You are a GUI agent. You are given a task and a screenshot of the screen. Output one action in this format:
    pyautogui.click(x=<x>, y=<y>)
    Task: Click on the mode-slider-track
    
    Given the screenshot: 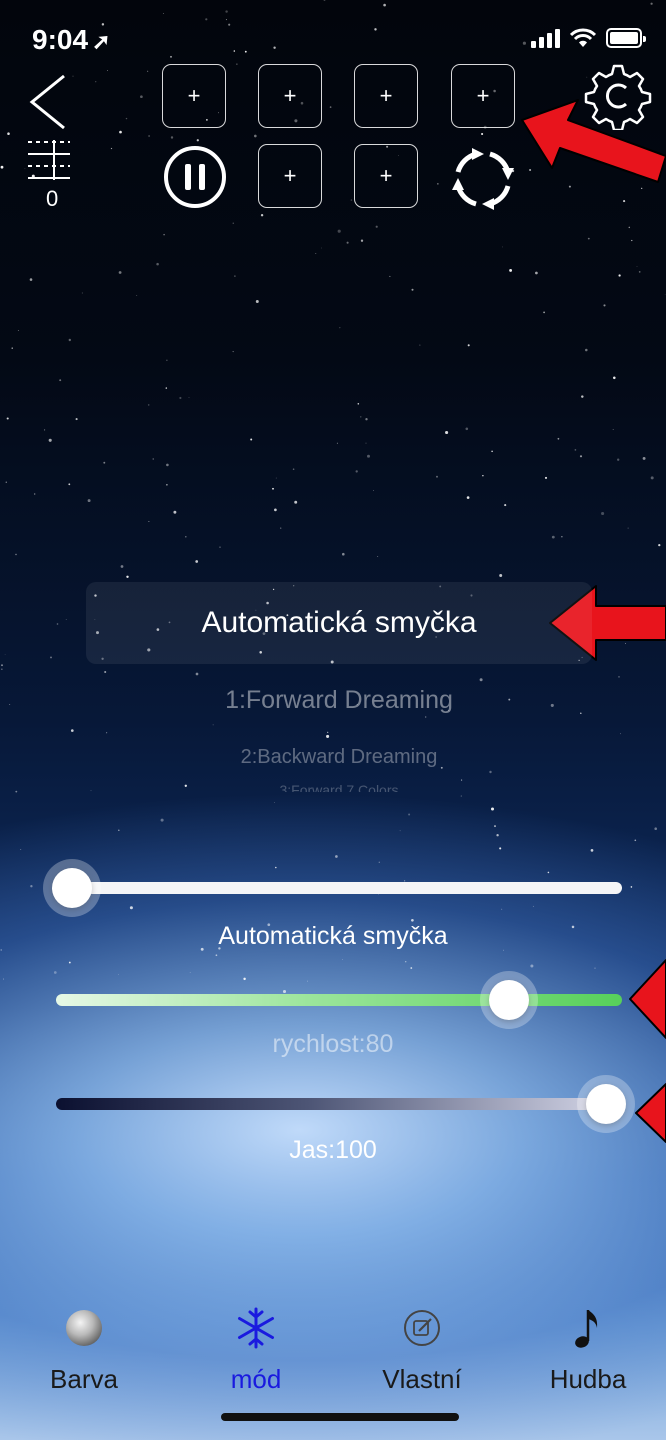 What is the action you would take?
    pyautogui.click(x=339, y=888)
    